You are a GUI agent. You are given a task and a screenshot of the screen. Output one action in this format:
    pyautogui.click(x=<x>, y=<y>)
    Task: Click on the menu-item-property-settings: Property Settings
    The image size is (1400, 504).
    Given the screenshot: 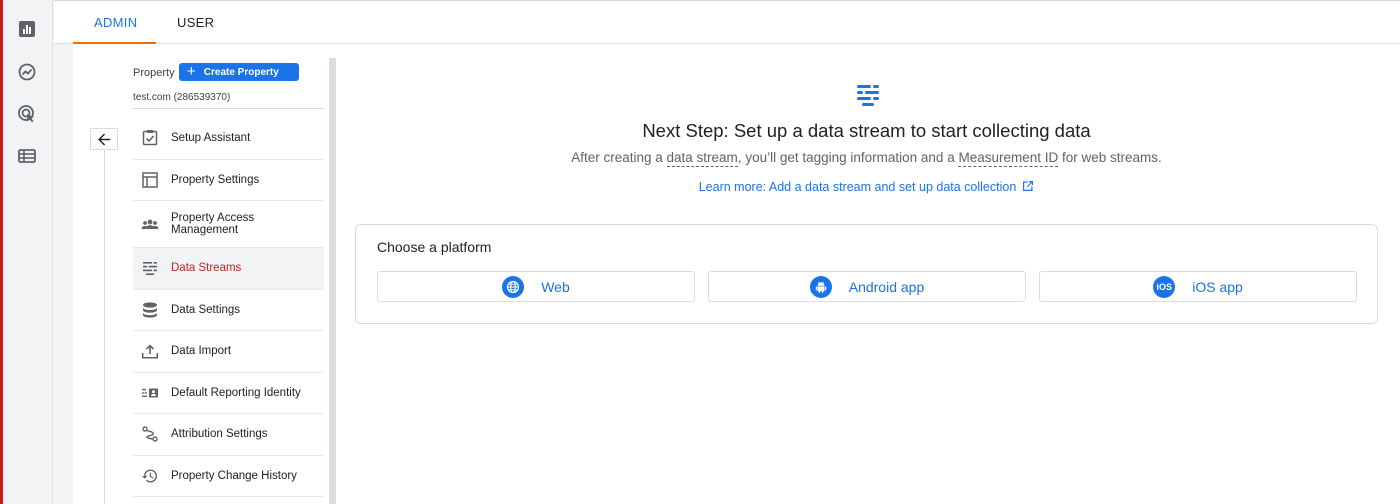 What is the action you would take?
    pyautogui.click(x=228, y=180)
    